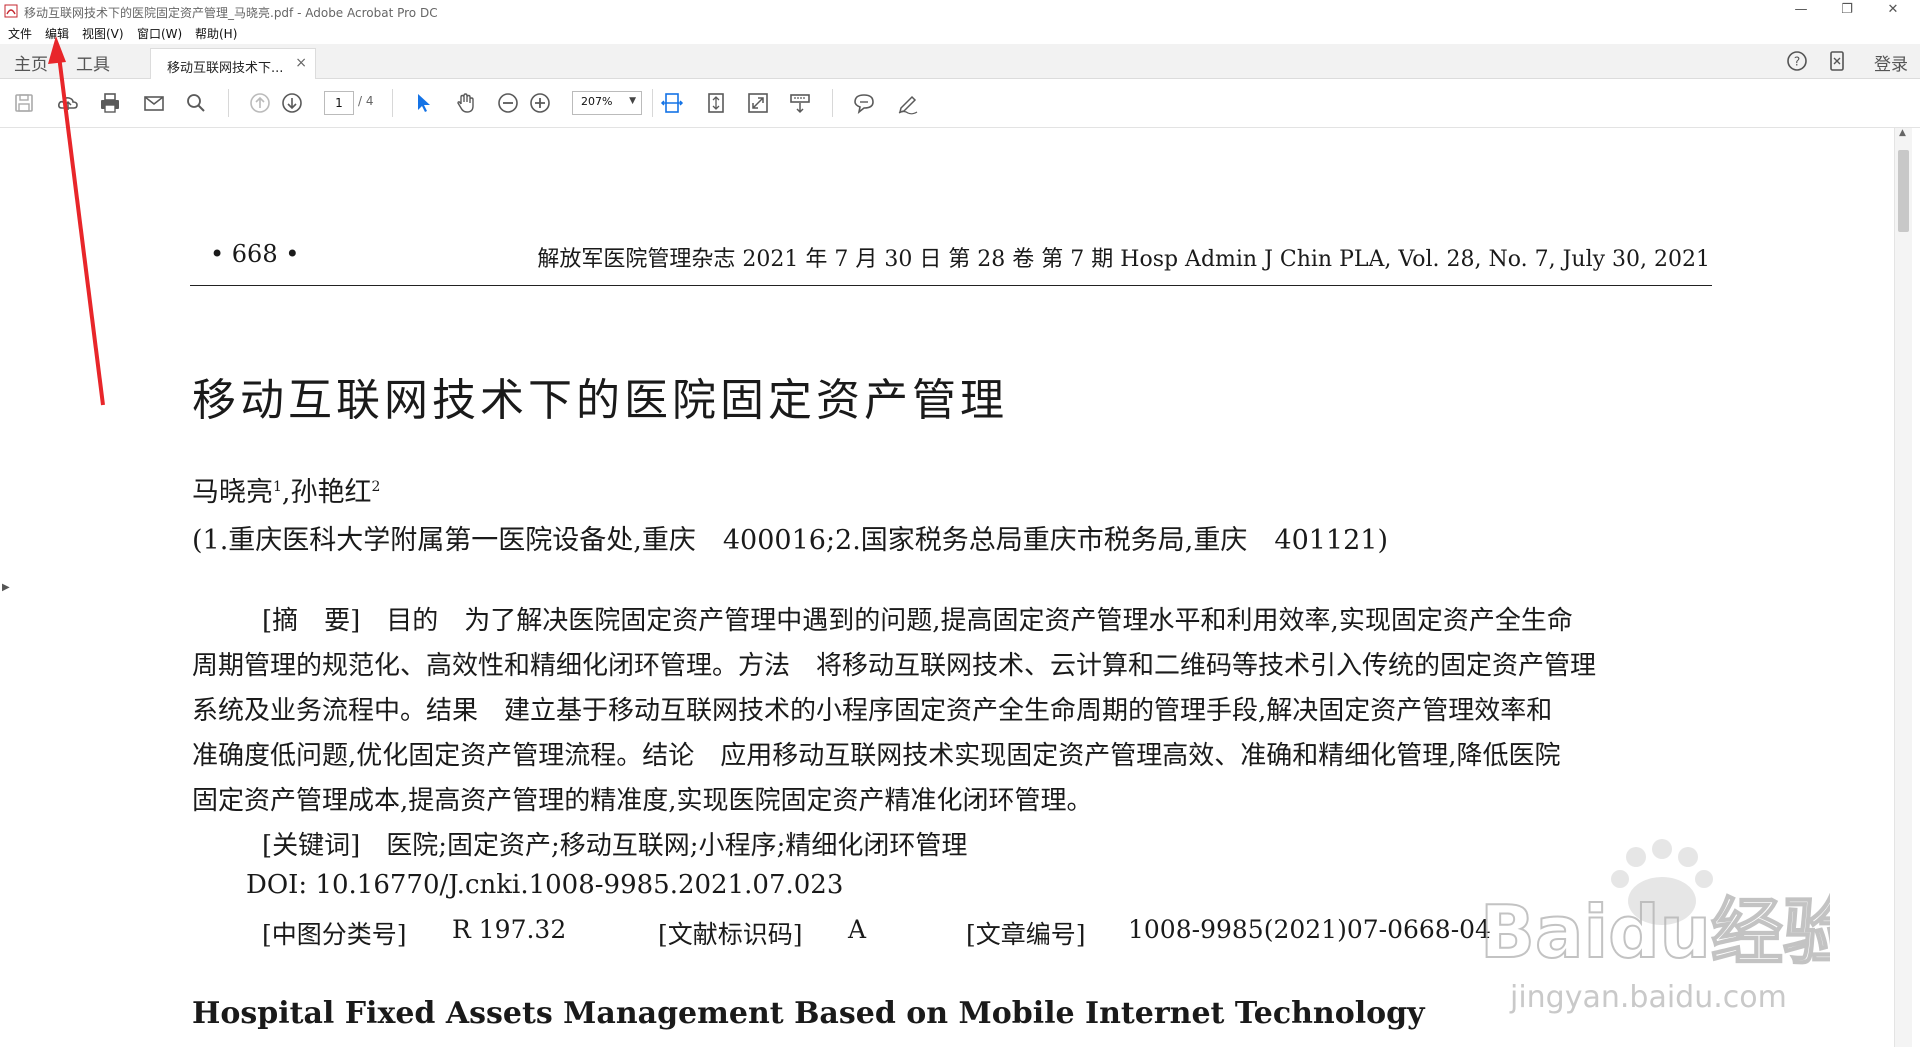  What do you see at coordinates (196, 103) in the screenshot?
I see `search-icon` at bounding box center [196, 103].